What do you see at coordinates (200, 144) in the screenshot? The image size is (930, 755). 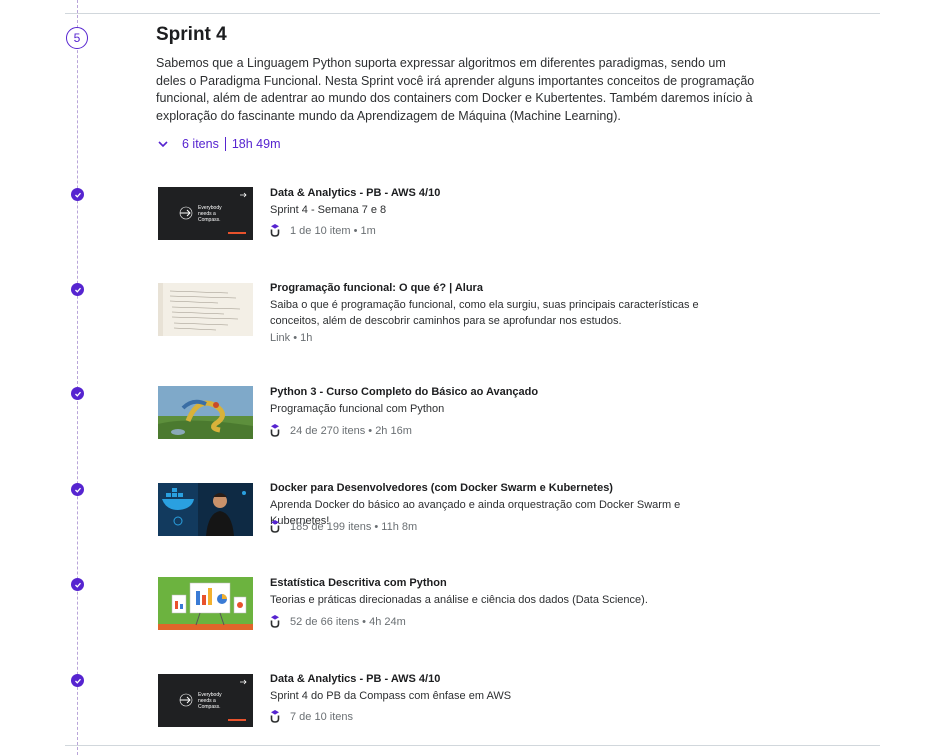 I see `items-count: 6 itens` at bounding box center [200, 144].